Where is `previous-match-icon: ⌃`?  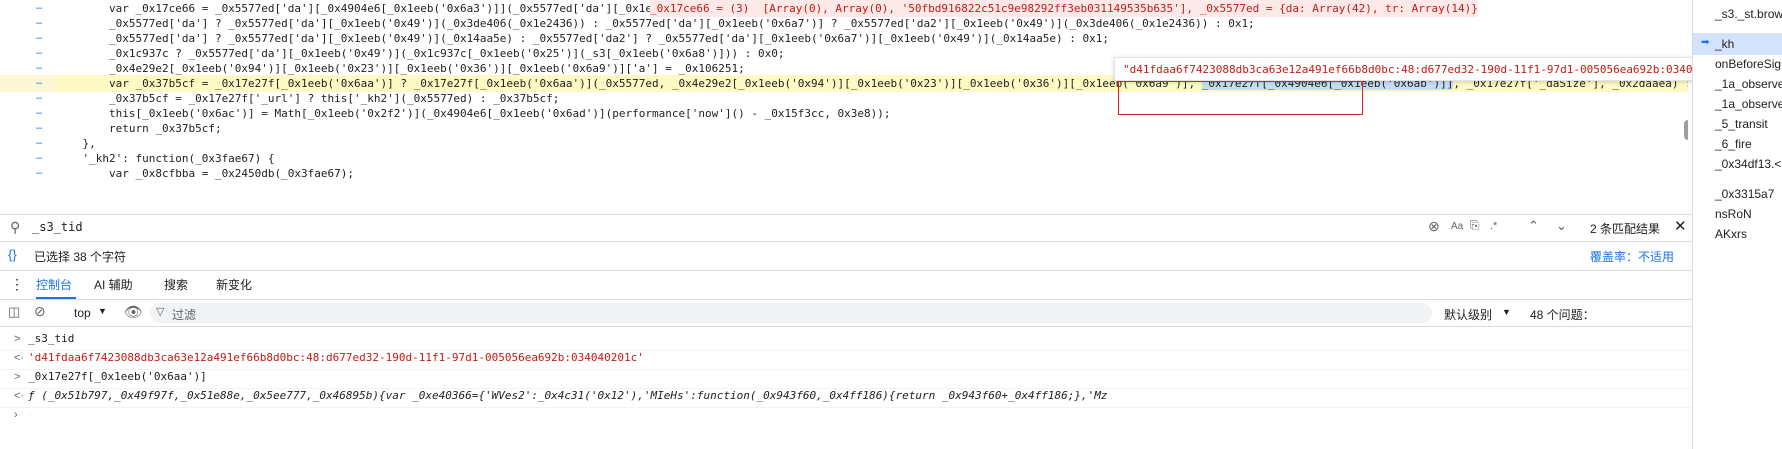
previous-match-icon: ⌃ is located at coordinates (1533, 226).